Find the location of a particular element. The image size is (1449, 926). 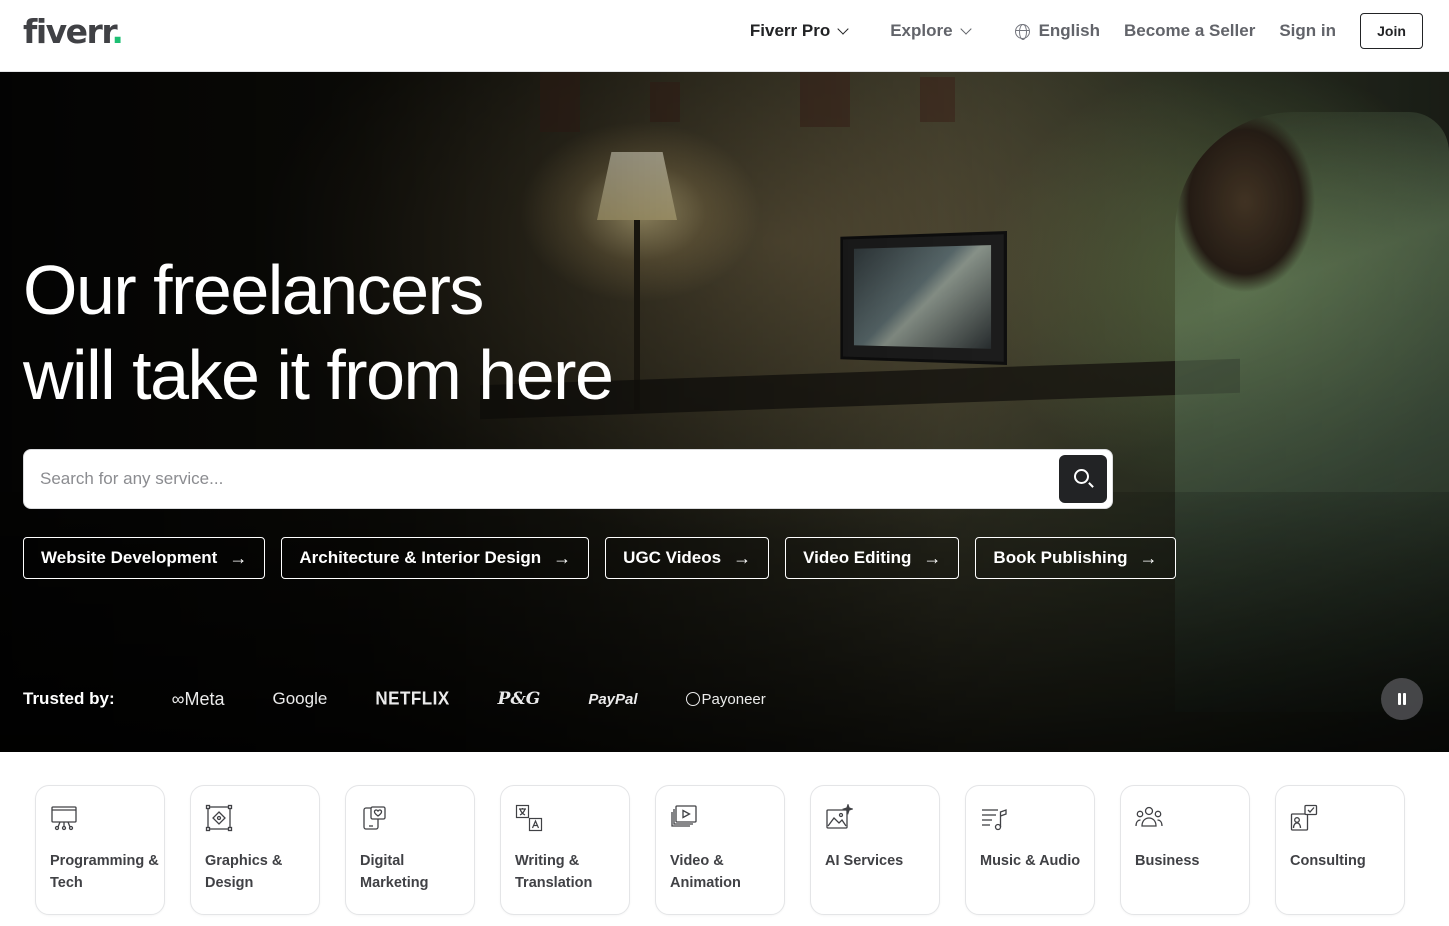

category-label: Video & Animation is located at coordinates (705, 872).